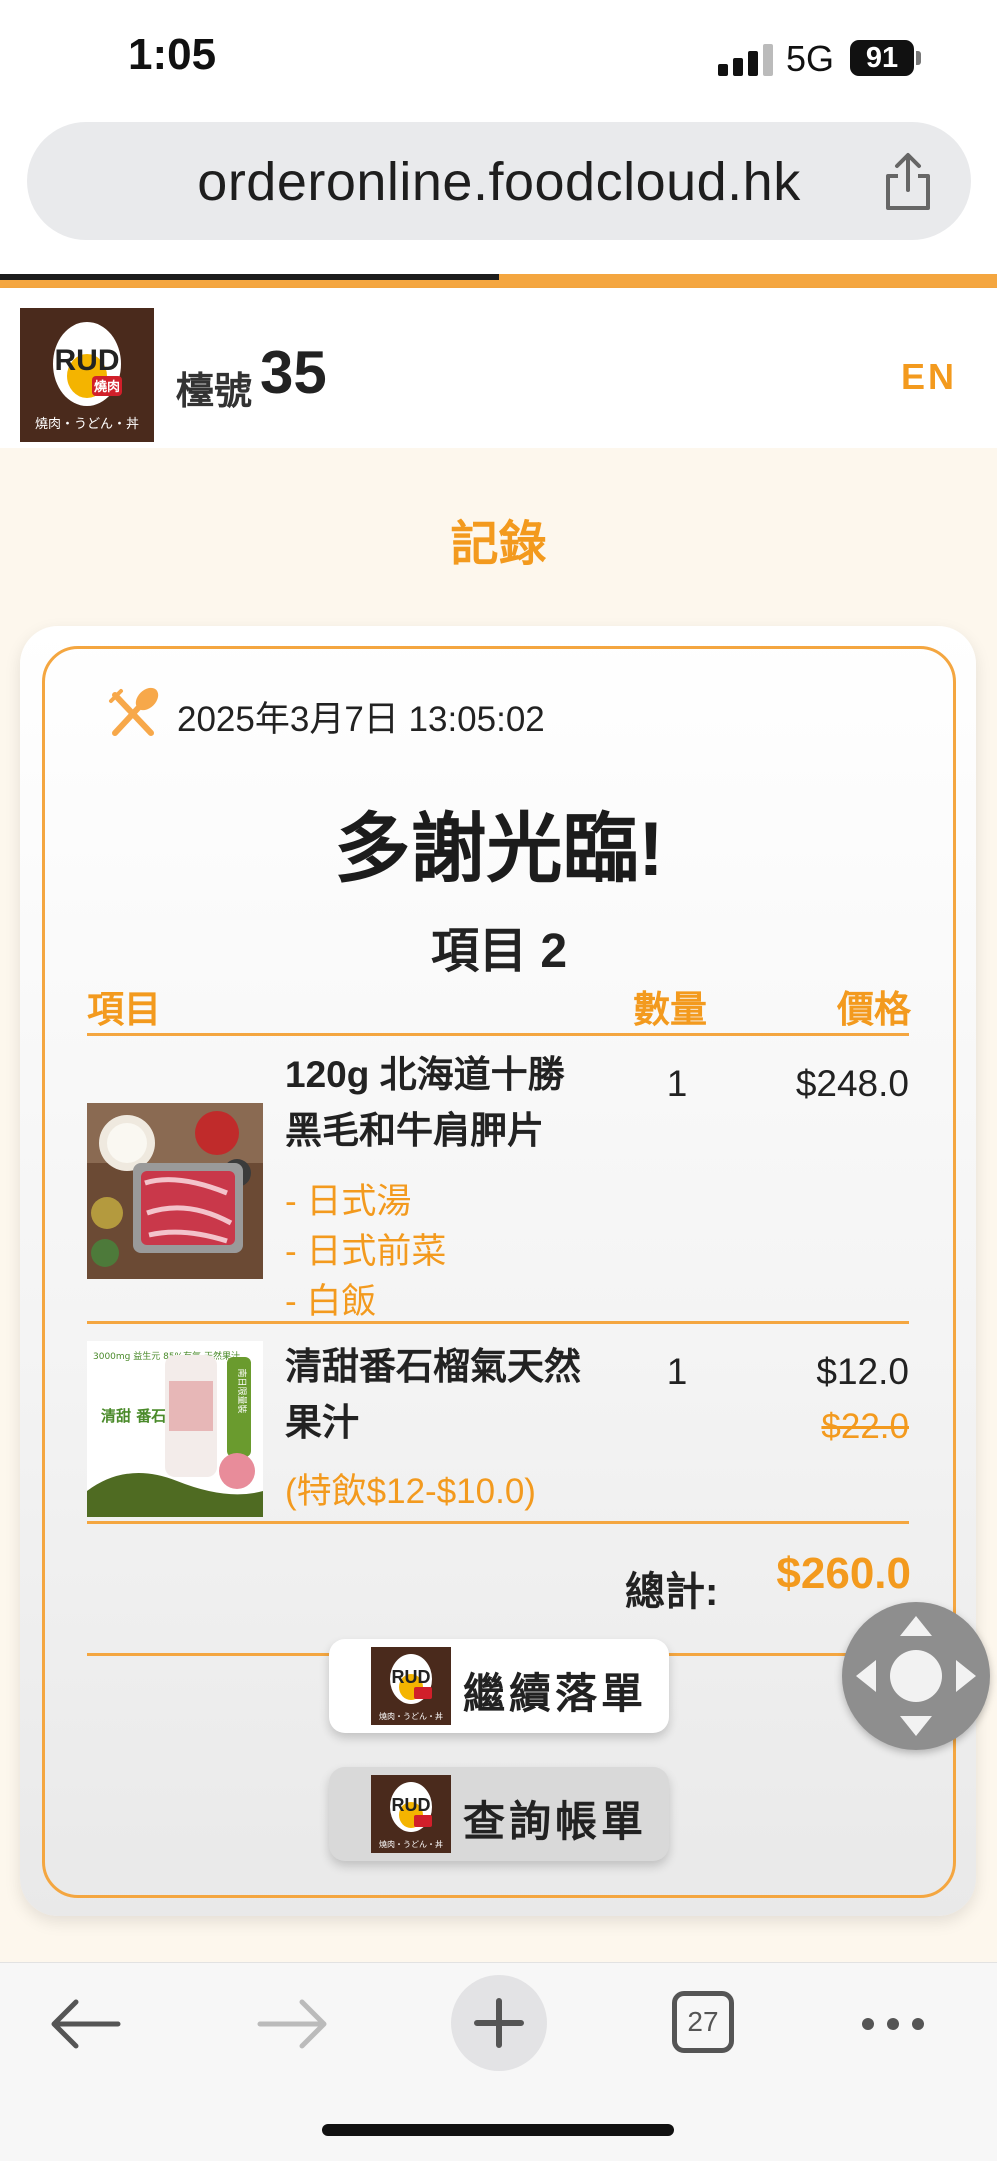 The height and width of the screenshot is (2161, 997). I want to click on item-option: - 白飯, so click(331, 1301).